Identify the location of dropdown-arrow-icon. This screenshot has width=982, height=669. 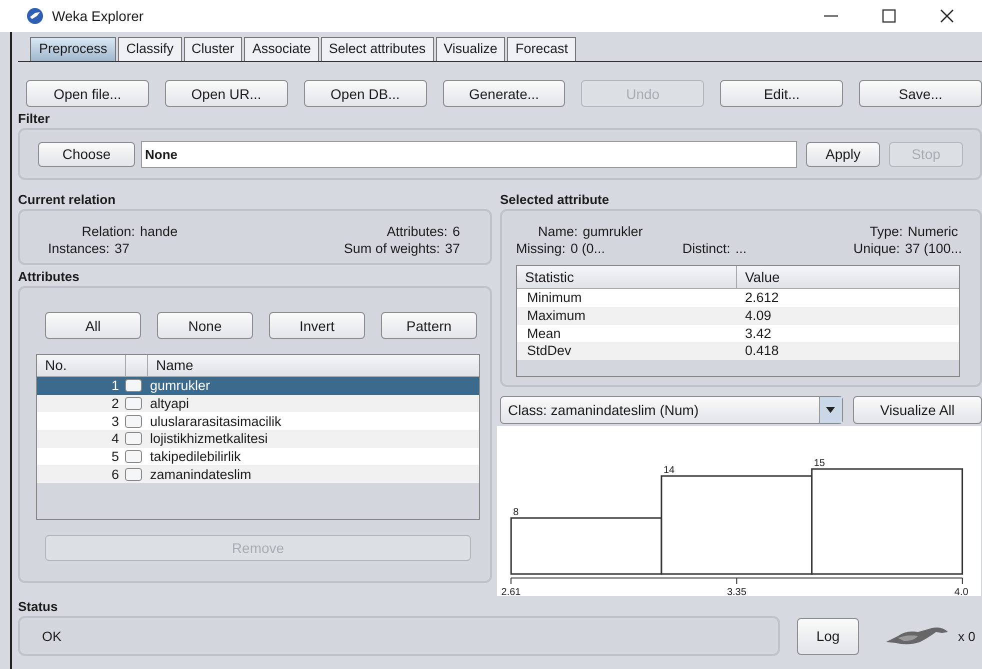
(831, 410).